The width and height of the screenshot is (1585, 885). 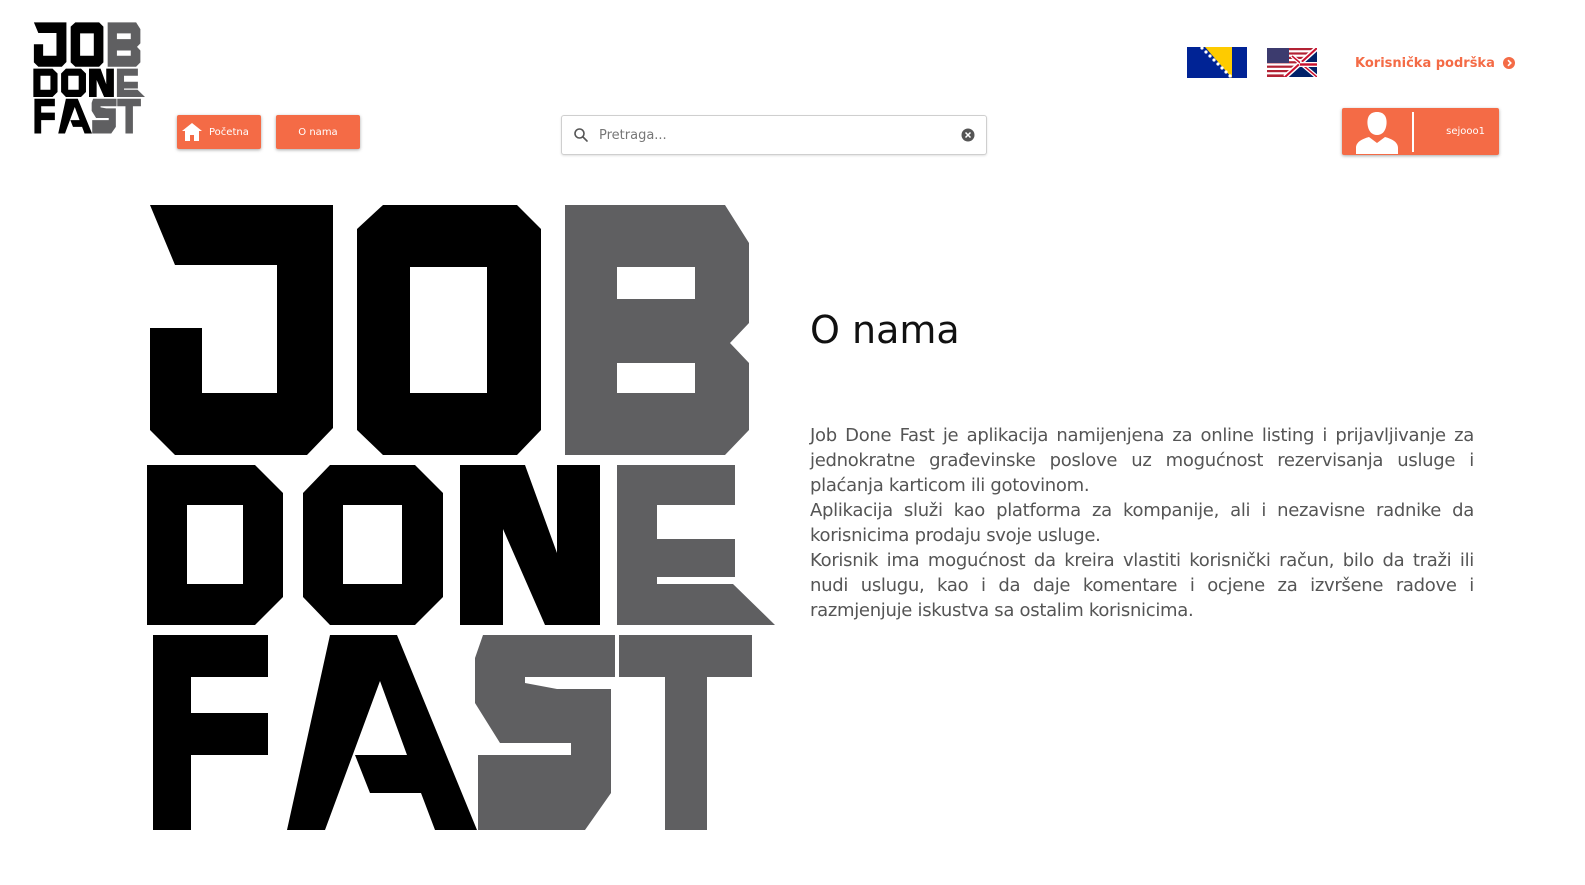 I want to click on uk-us-flag-icon, so click(x=1292, y=62).